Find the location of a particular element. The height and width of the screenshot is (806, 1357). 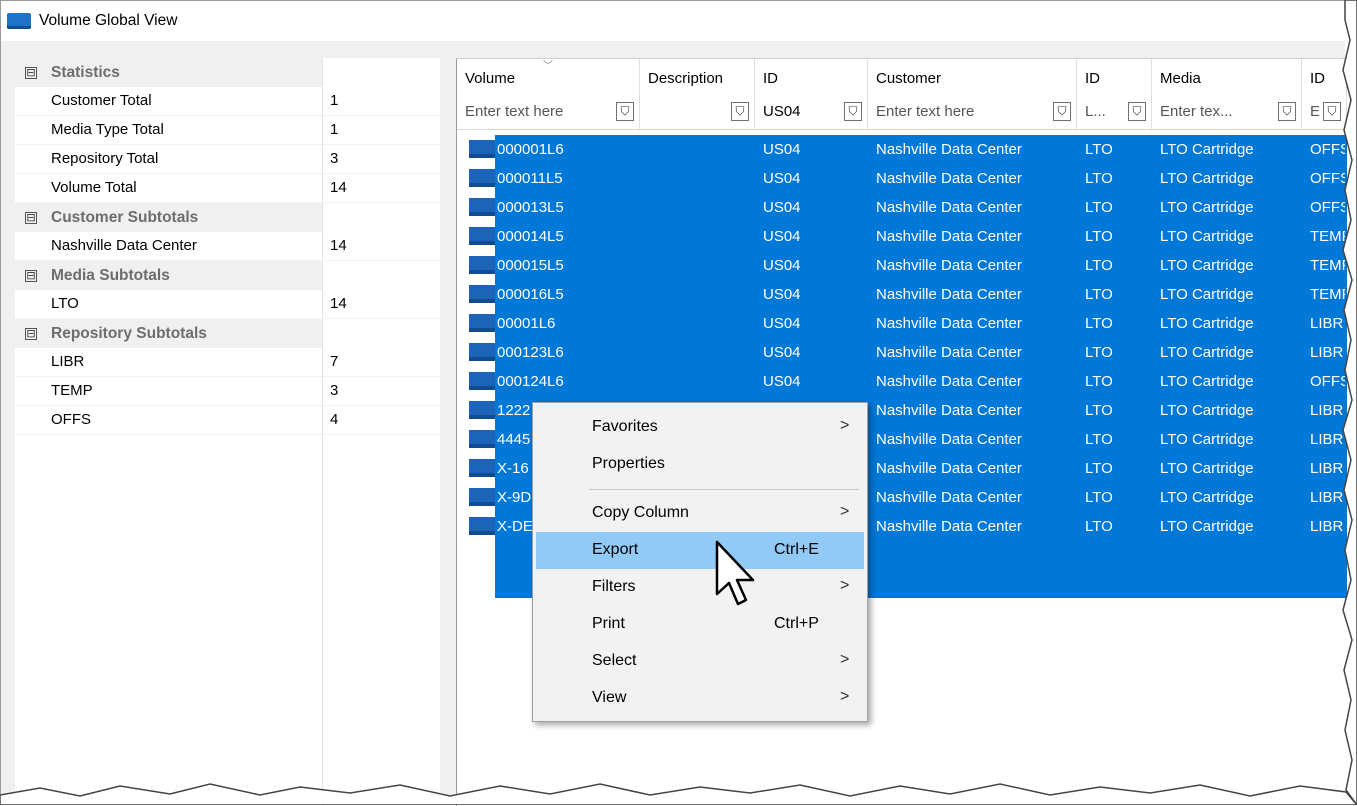

column-header-1: Description is located at coordinates (697, 77).